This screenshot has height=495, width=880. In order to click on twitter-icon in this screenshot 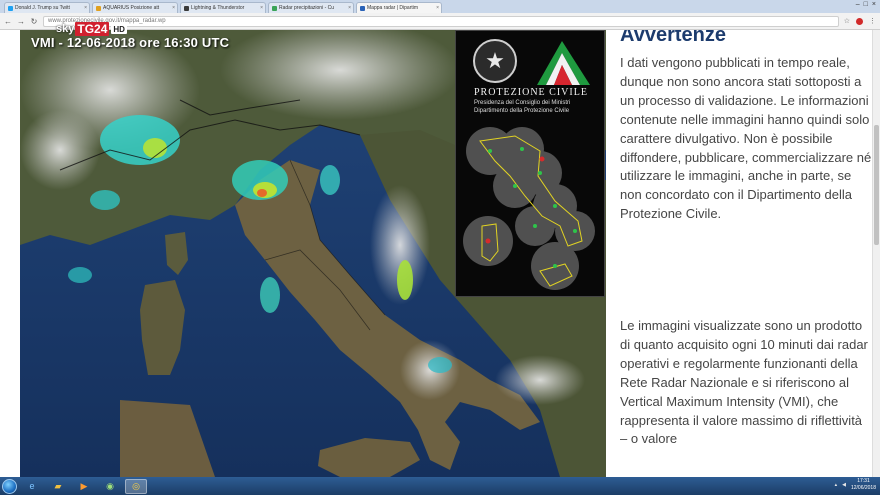, I will do `click(10, 8)`.